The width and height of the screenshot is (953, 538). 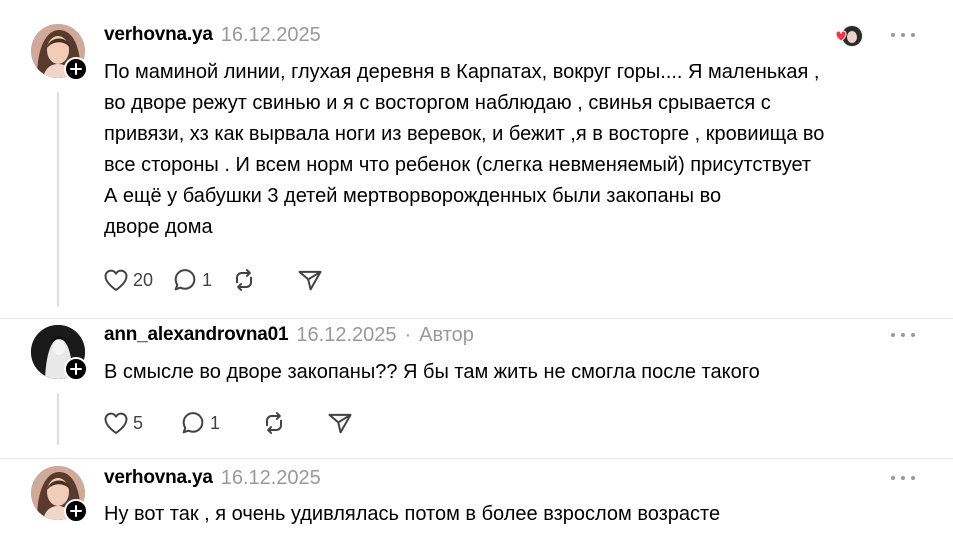 I want to click on author-badge: Автор, so click(x=446, y=334).